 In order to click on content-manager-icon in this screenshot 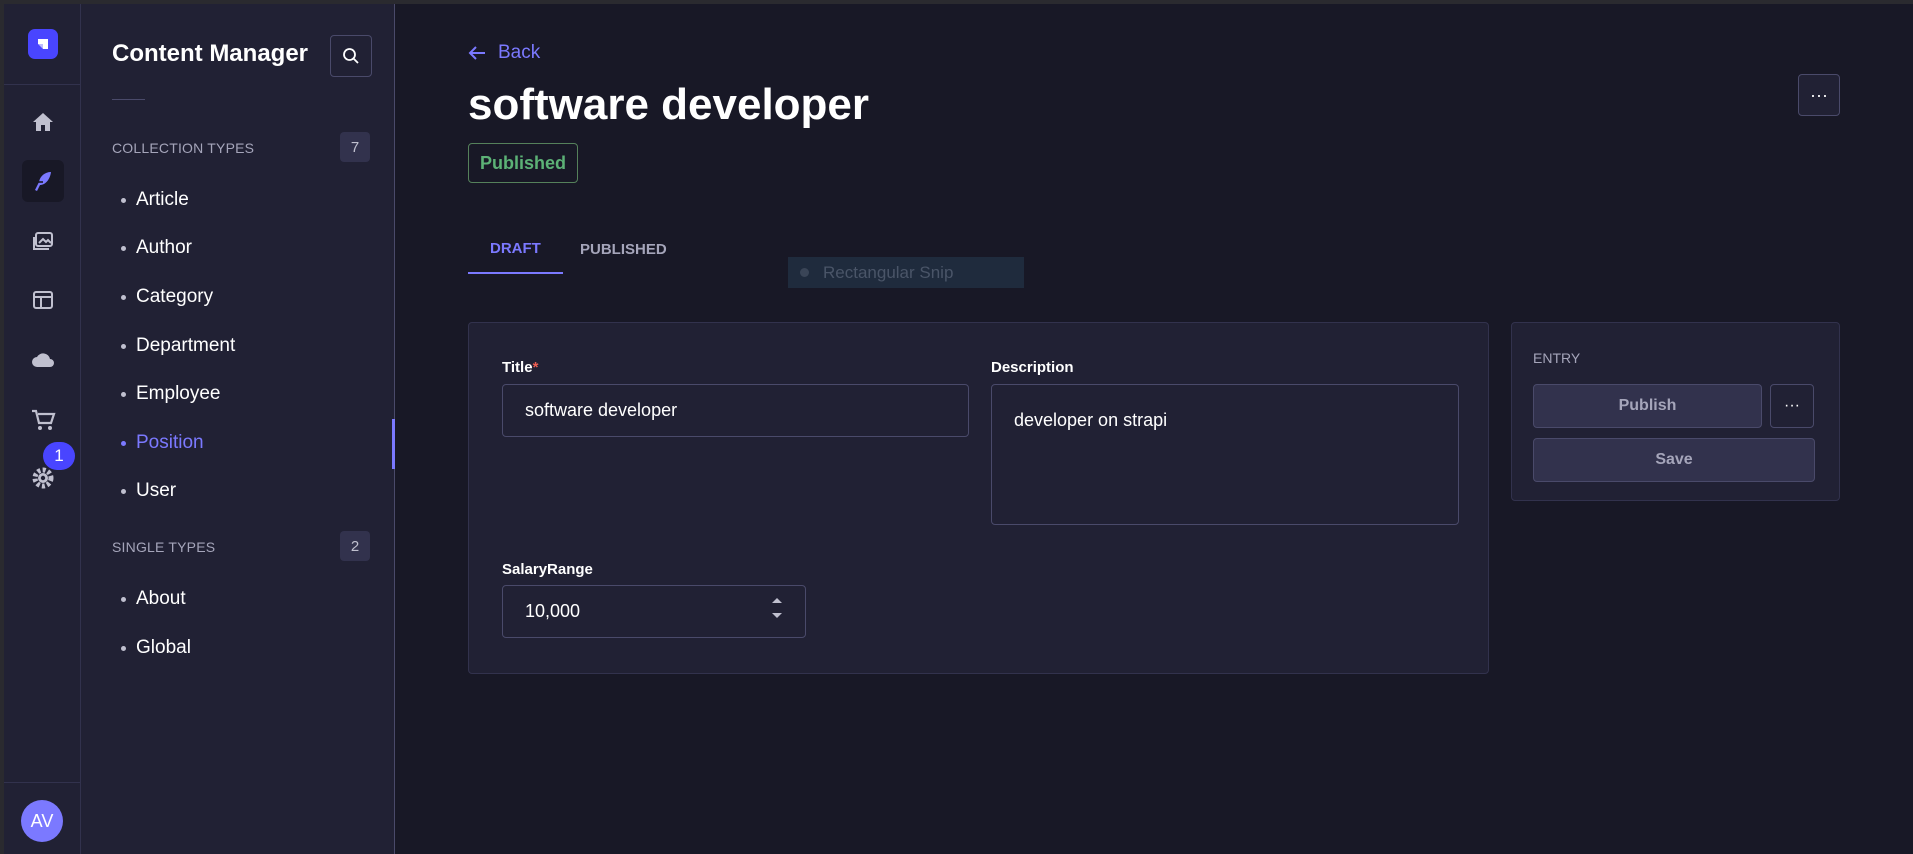, I will do `click(43, 181)`.